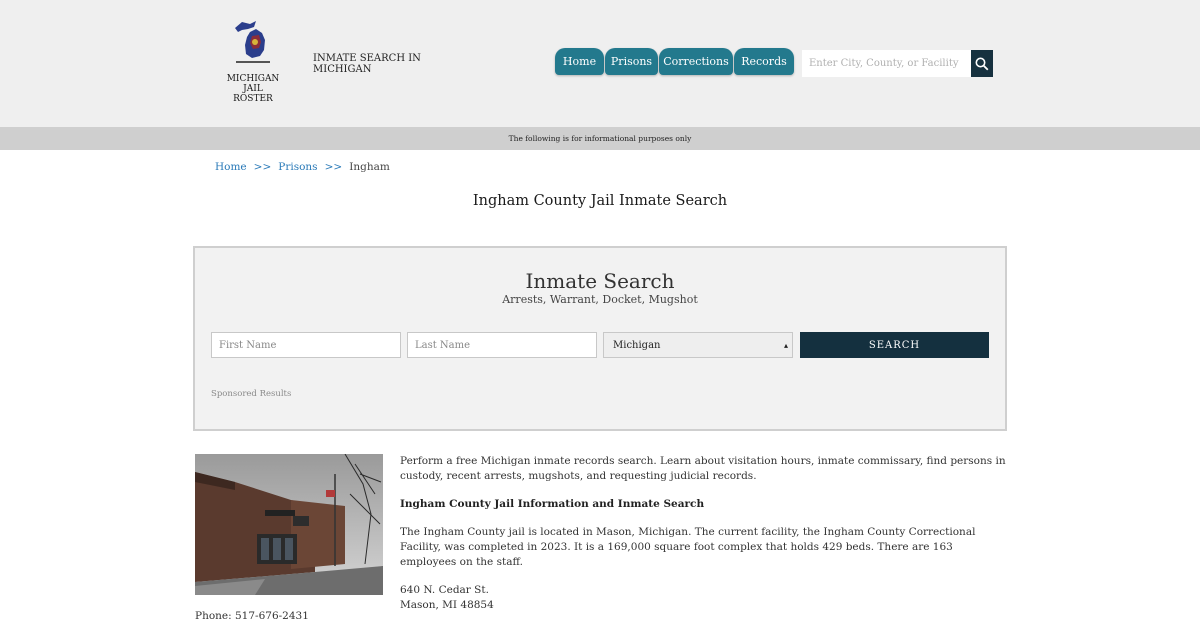 This screenshot has height=620, width=1200. Describe the element at coordinates (252, 42) in the screenshot. I see `michigan-map-icon` at that location.